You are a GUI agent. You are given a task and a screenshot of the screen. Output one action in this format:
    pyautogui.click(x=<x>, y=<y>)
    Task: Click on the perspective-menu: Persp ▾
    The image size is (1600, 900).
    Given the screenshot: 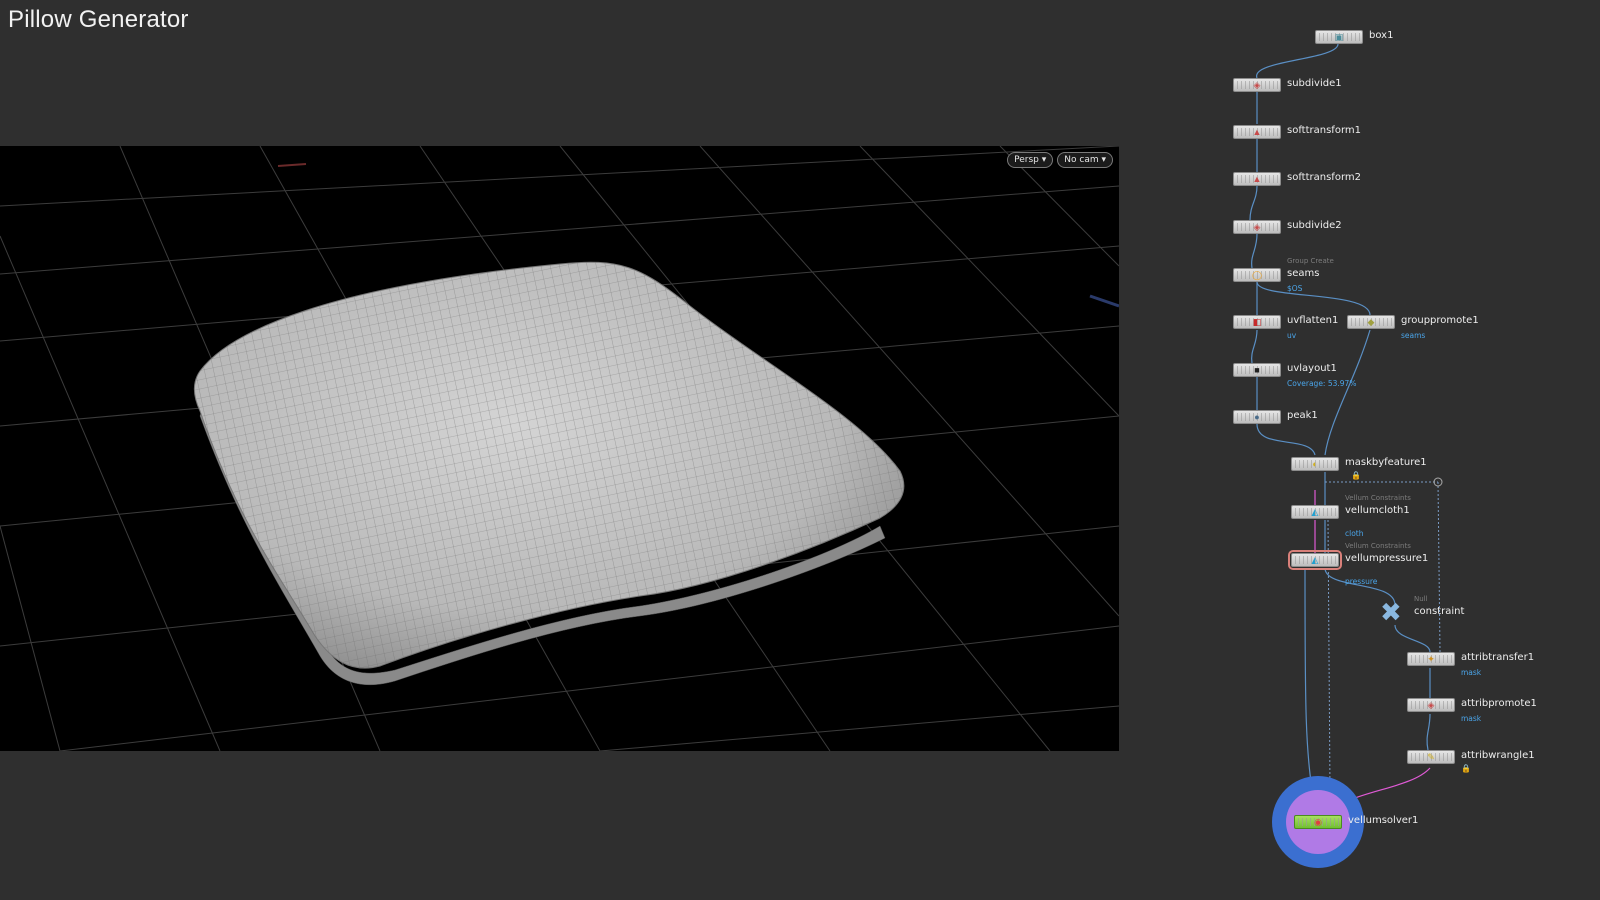 What is the action you would take?
    pyautogui.click(x=1030, y=160)
    